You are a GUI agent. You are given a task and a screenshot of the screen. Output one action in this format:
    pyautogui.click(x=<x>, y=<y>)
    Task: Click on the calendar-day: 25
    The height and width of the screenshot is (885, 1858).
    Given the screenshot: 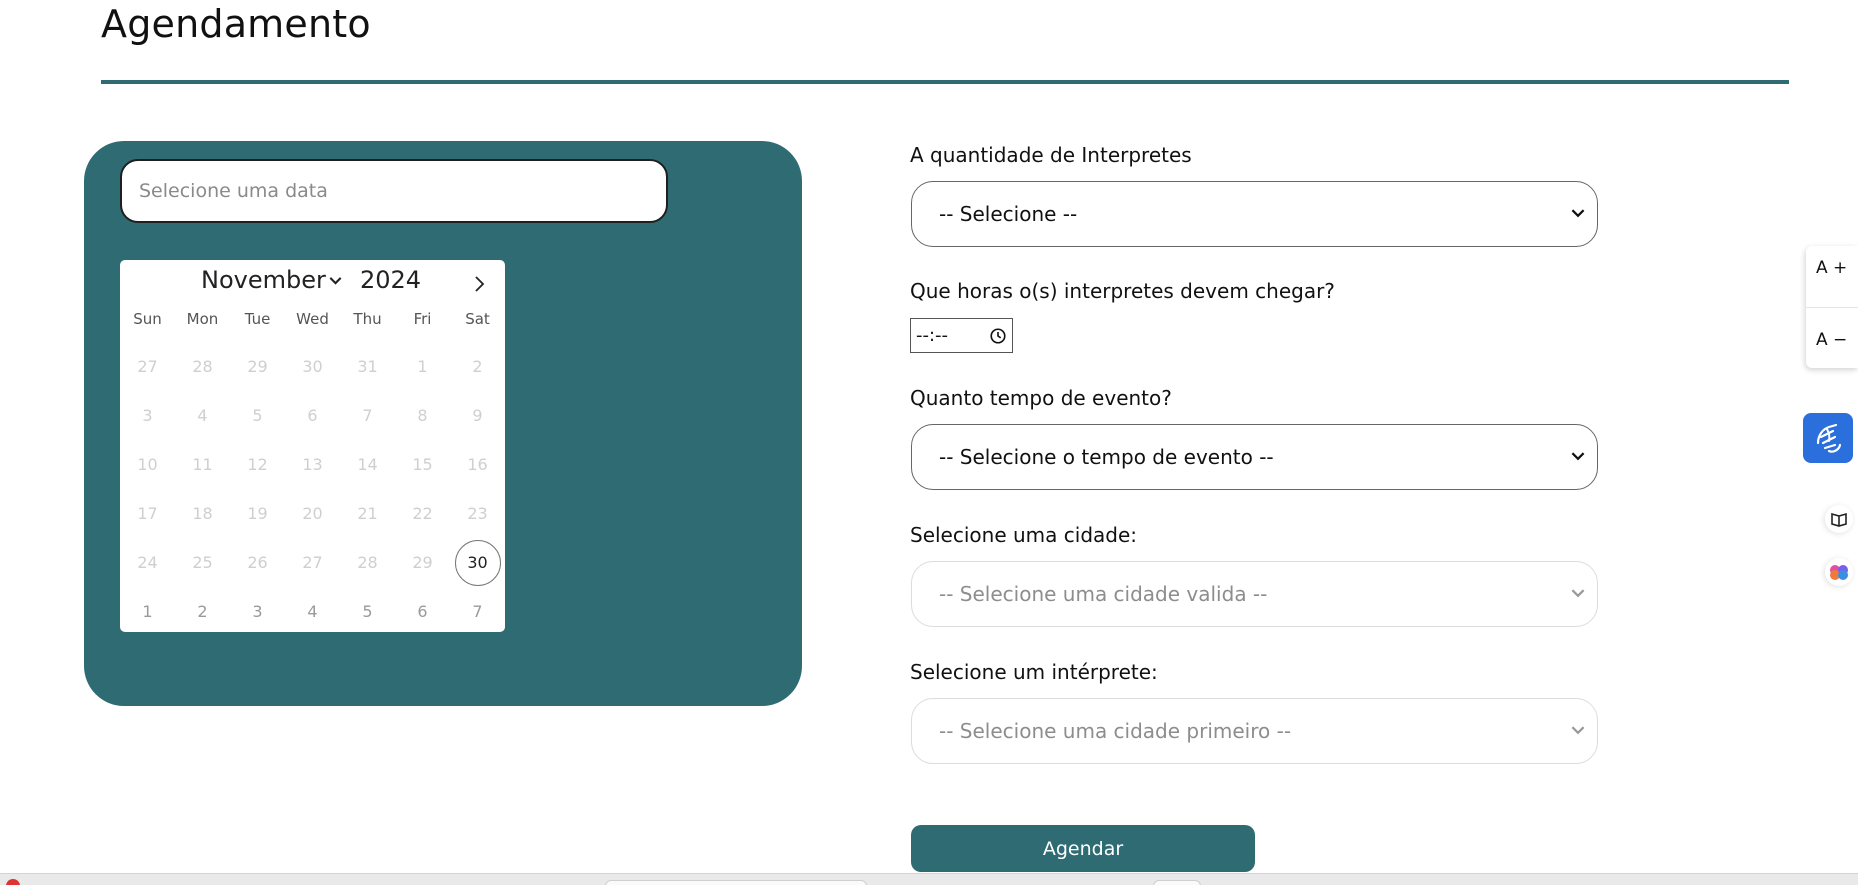 What is the action you would take?
    pyautogui.click(x=202, y=562)
    